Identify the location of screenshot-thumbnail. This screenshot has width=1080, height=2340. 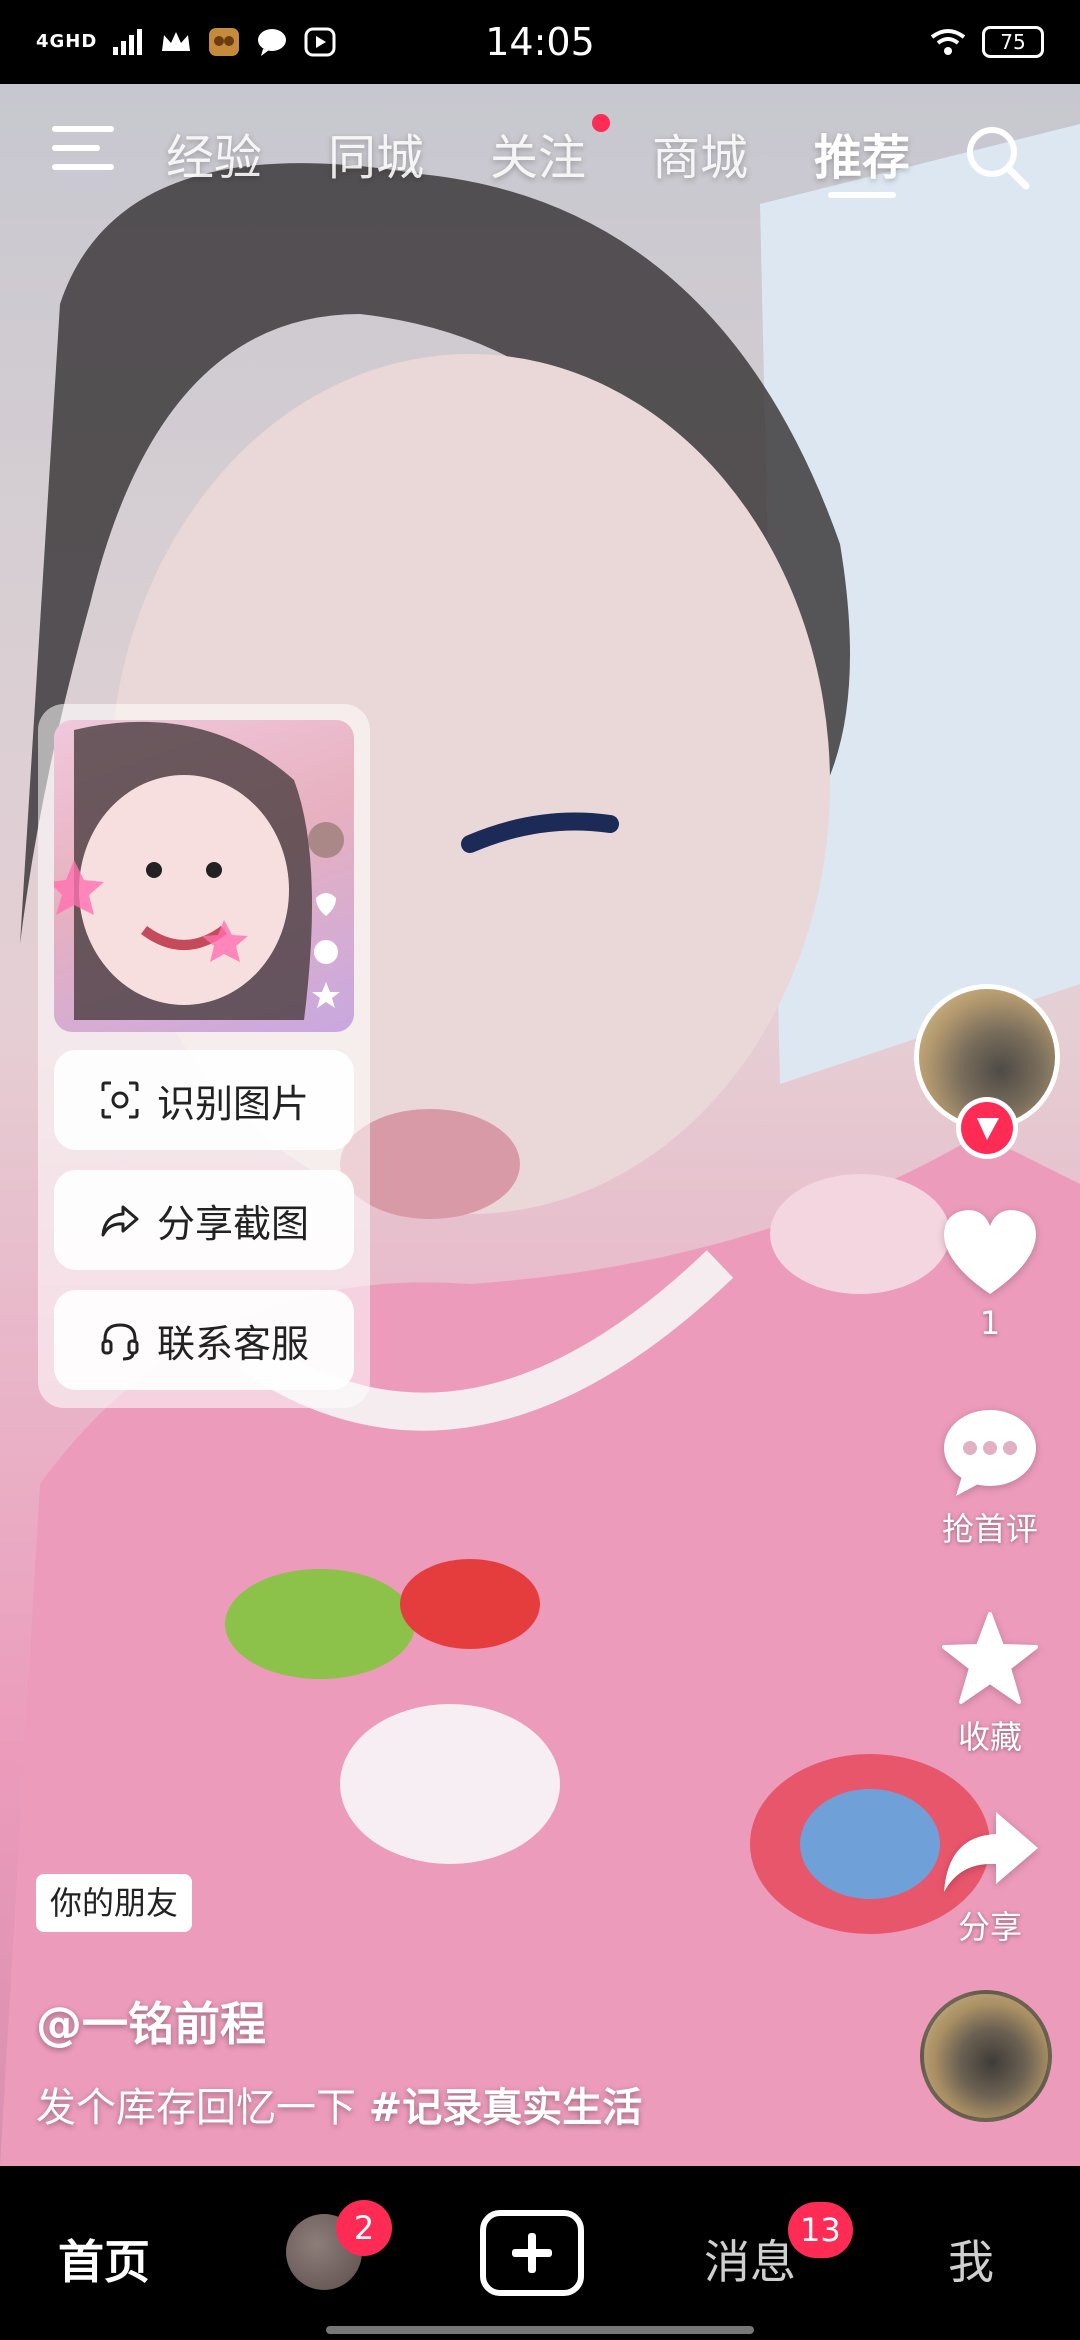
(204, 876).